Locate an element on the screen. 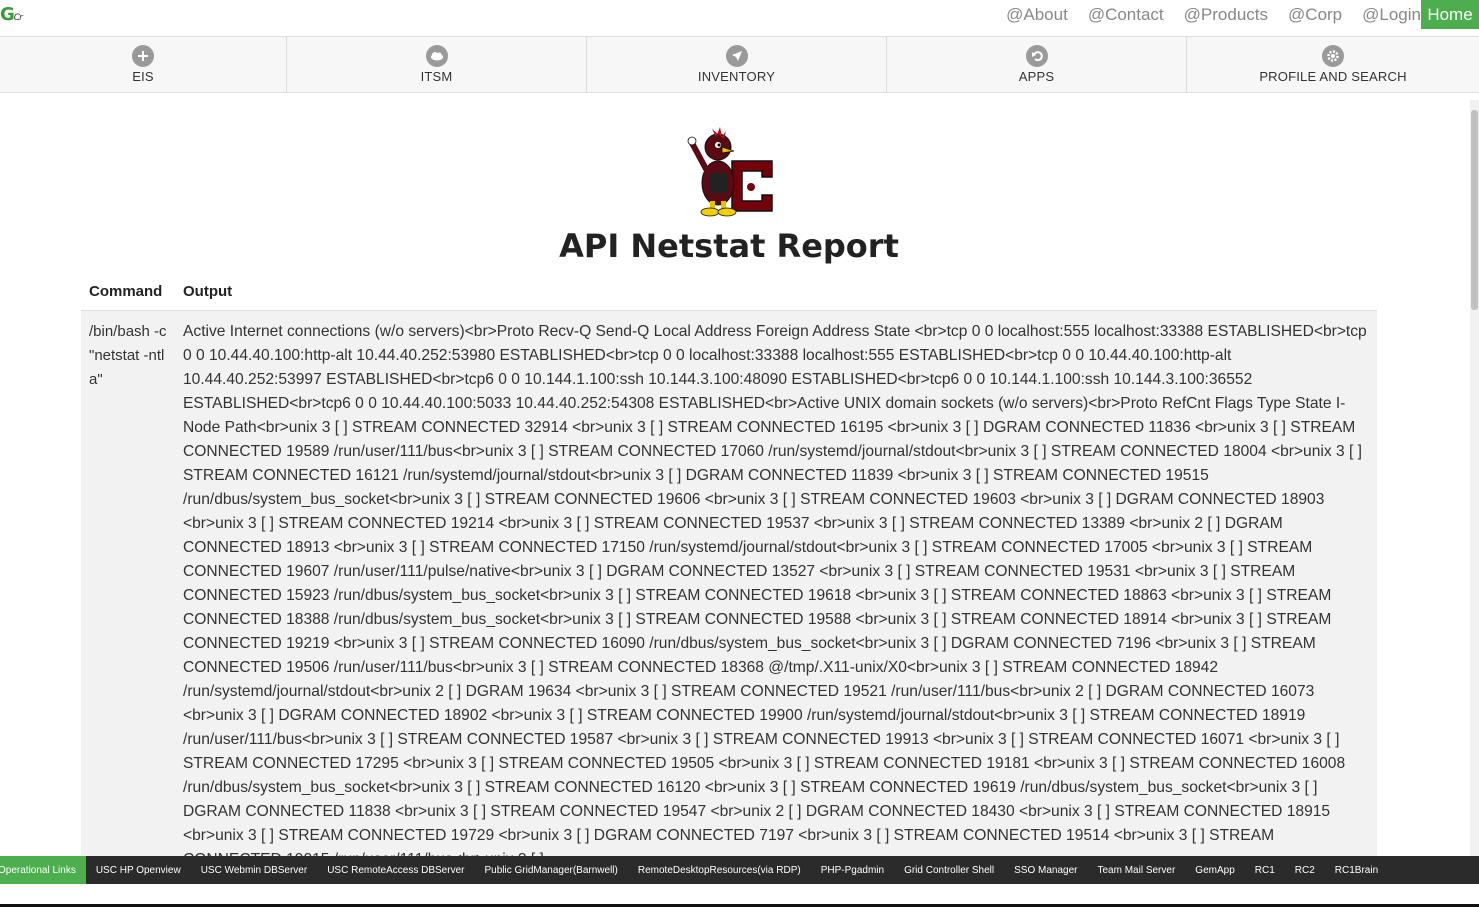 Image resolution: width=1479 pixels, height=907 pixels. nav-item-profile-and-search: PROFILE AND SEARCH is located at coordinates (1333, 64).